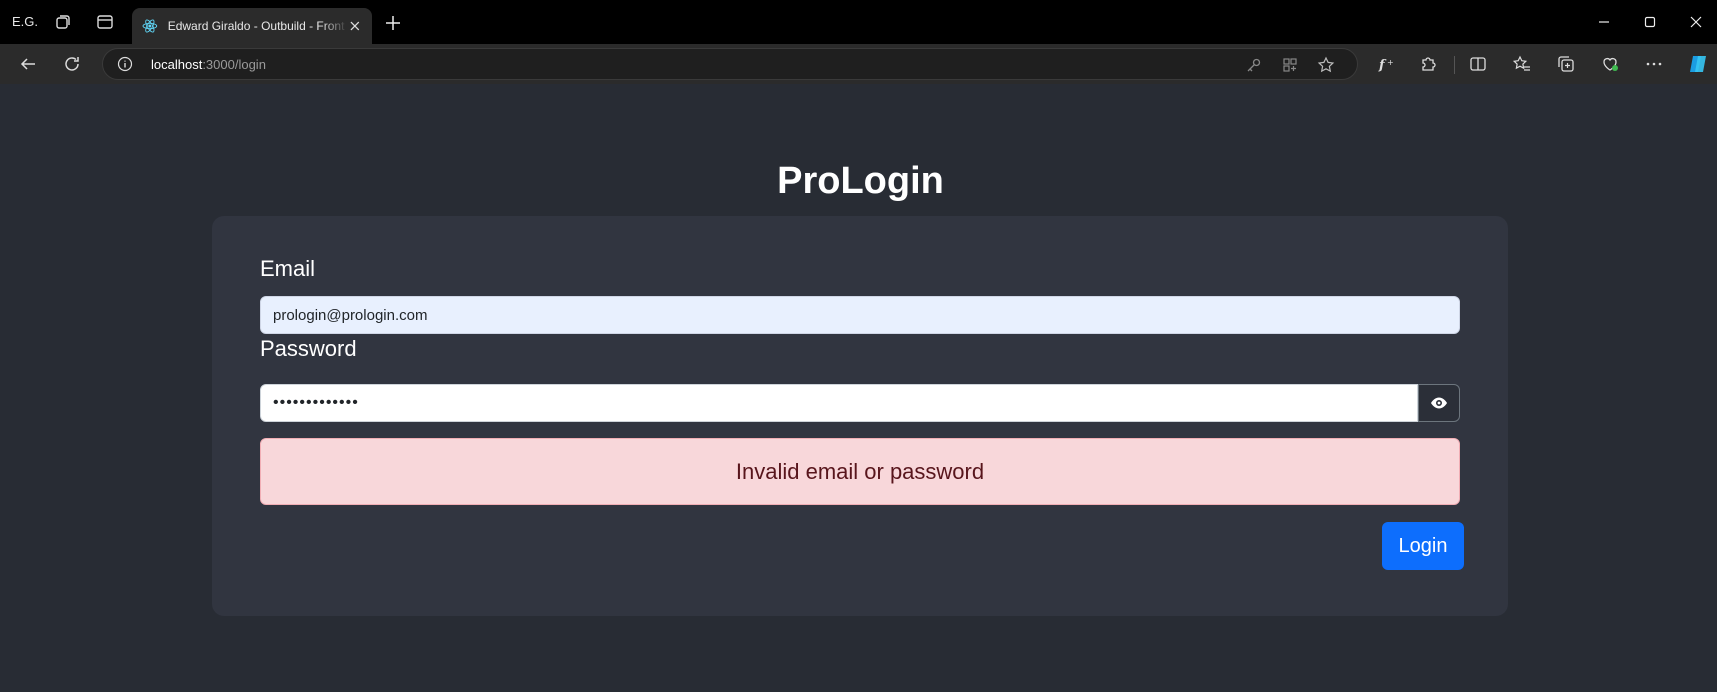  What do you see at coordinates (1566, 64) in the screenshot?
I see `collections-icon` at bounding box center [1566, 64].